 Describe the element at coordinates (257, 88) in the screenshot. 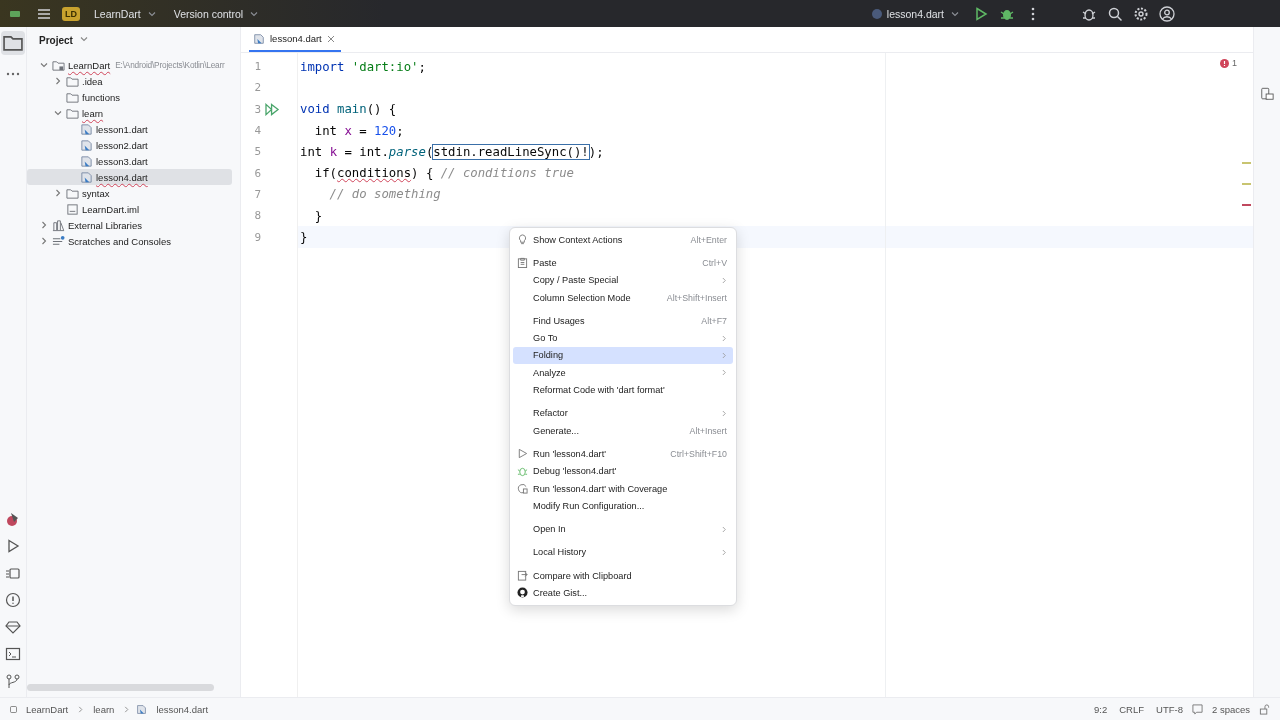

I see `line-number: 2` at that location.